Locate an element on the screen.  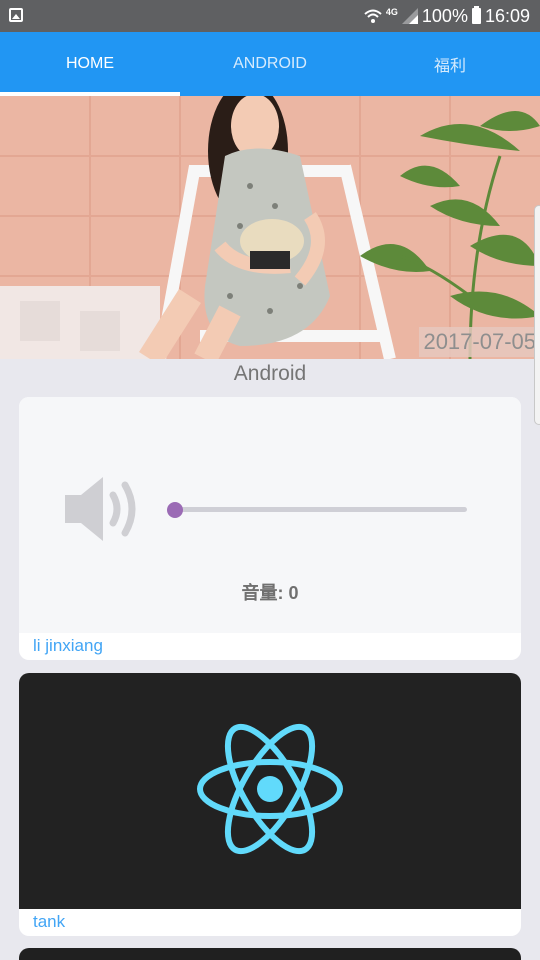
battery-percent: 100% is located at coordinates (444, 15).